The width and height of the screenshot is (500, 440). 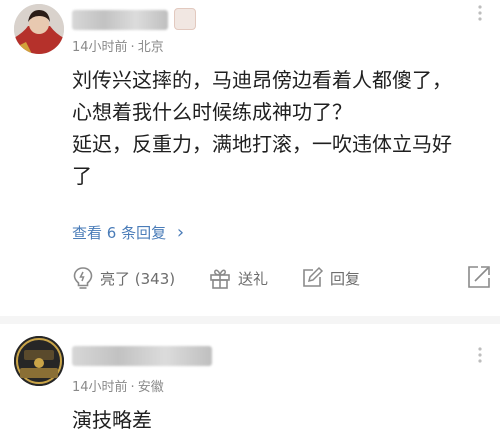 I want to click on share-button, so click(x=479, y=279).